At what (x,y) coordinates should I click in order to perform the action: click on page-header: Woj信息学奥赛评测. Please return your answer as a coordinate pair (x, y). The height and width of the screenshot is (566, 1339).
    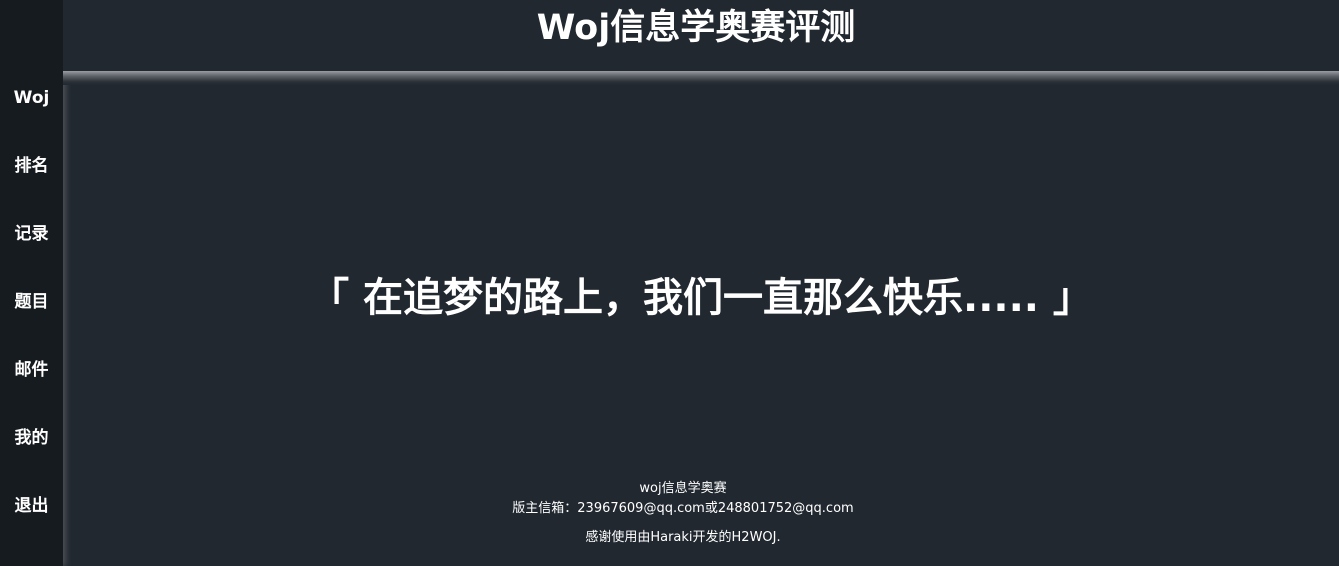
    Looking at the image, I should click on (701, 35).